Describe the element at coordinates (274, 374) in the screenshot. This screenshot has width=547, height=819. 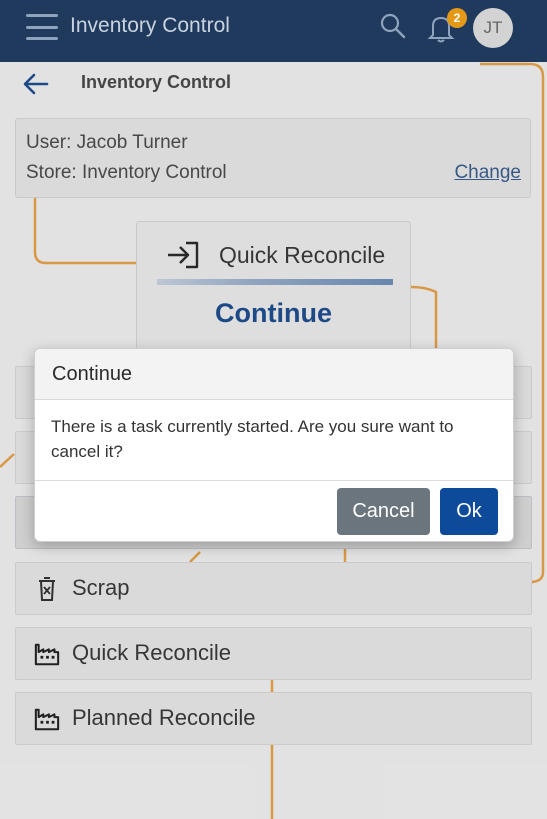
I see `dialog-header: Continue` at that location.